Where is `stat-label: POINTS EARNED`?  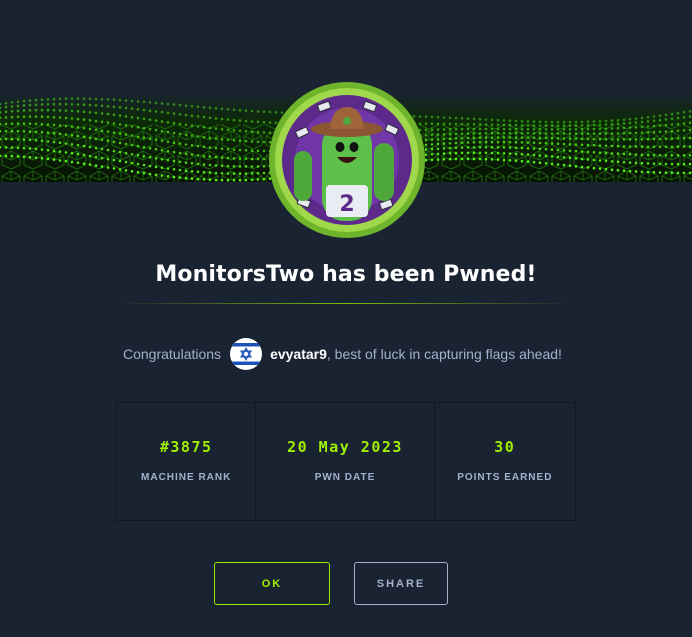
stat-label: POINTS EARNED is located at coordinates (505, 477).